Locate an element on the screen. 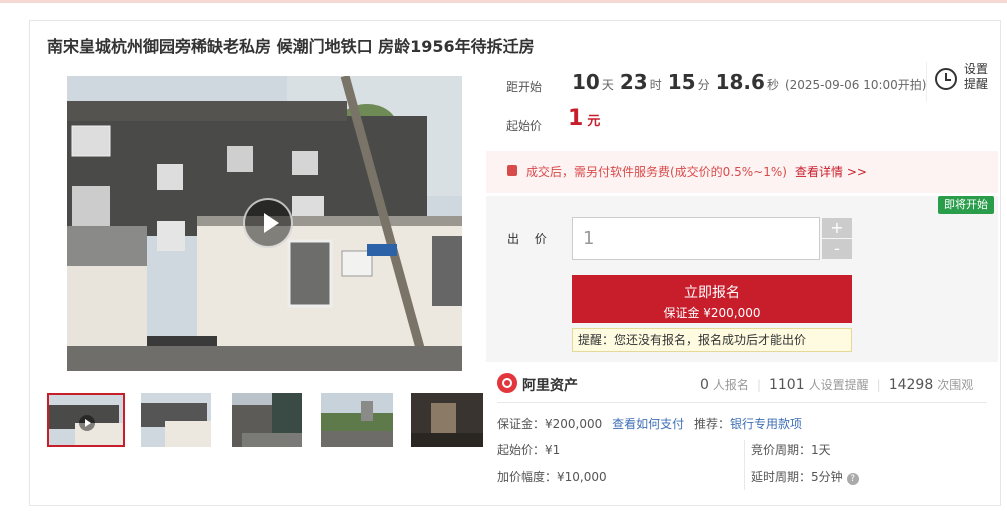 The image size is (1007, 514). gift-icon is located at coordinates (512, 170).